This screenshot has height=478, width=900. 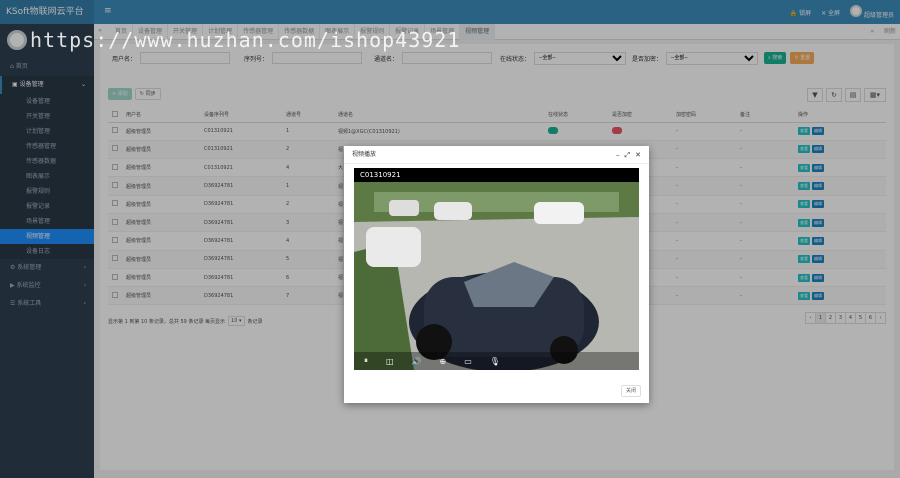 What do you see at coordinates (364, 154) in the screenshot?
I see `modal-title: 视频播放` at bounding box center [364, 154].